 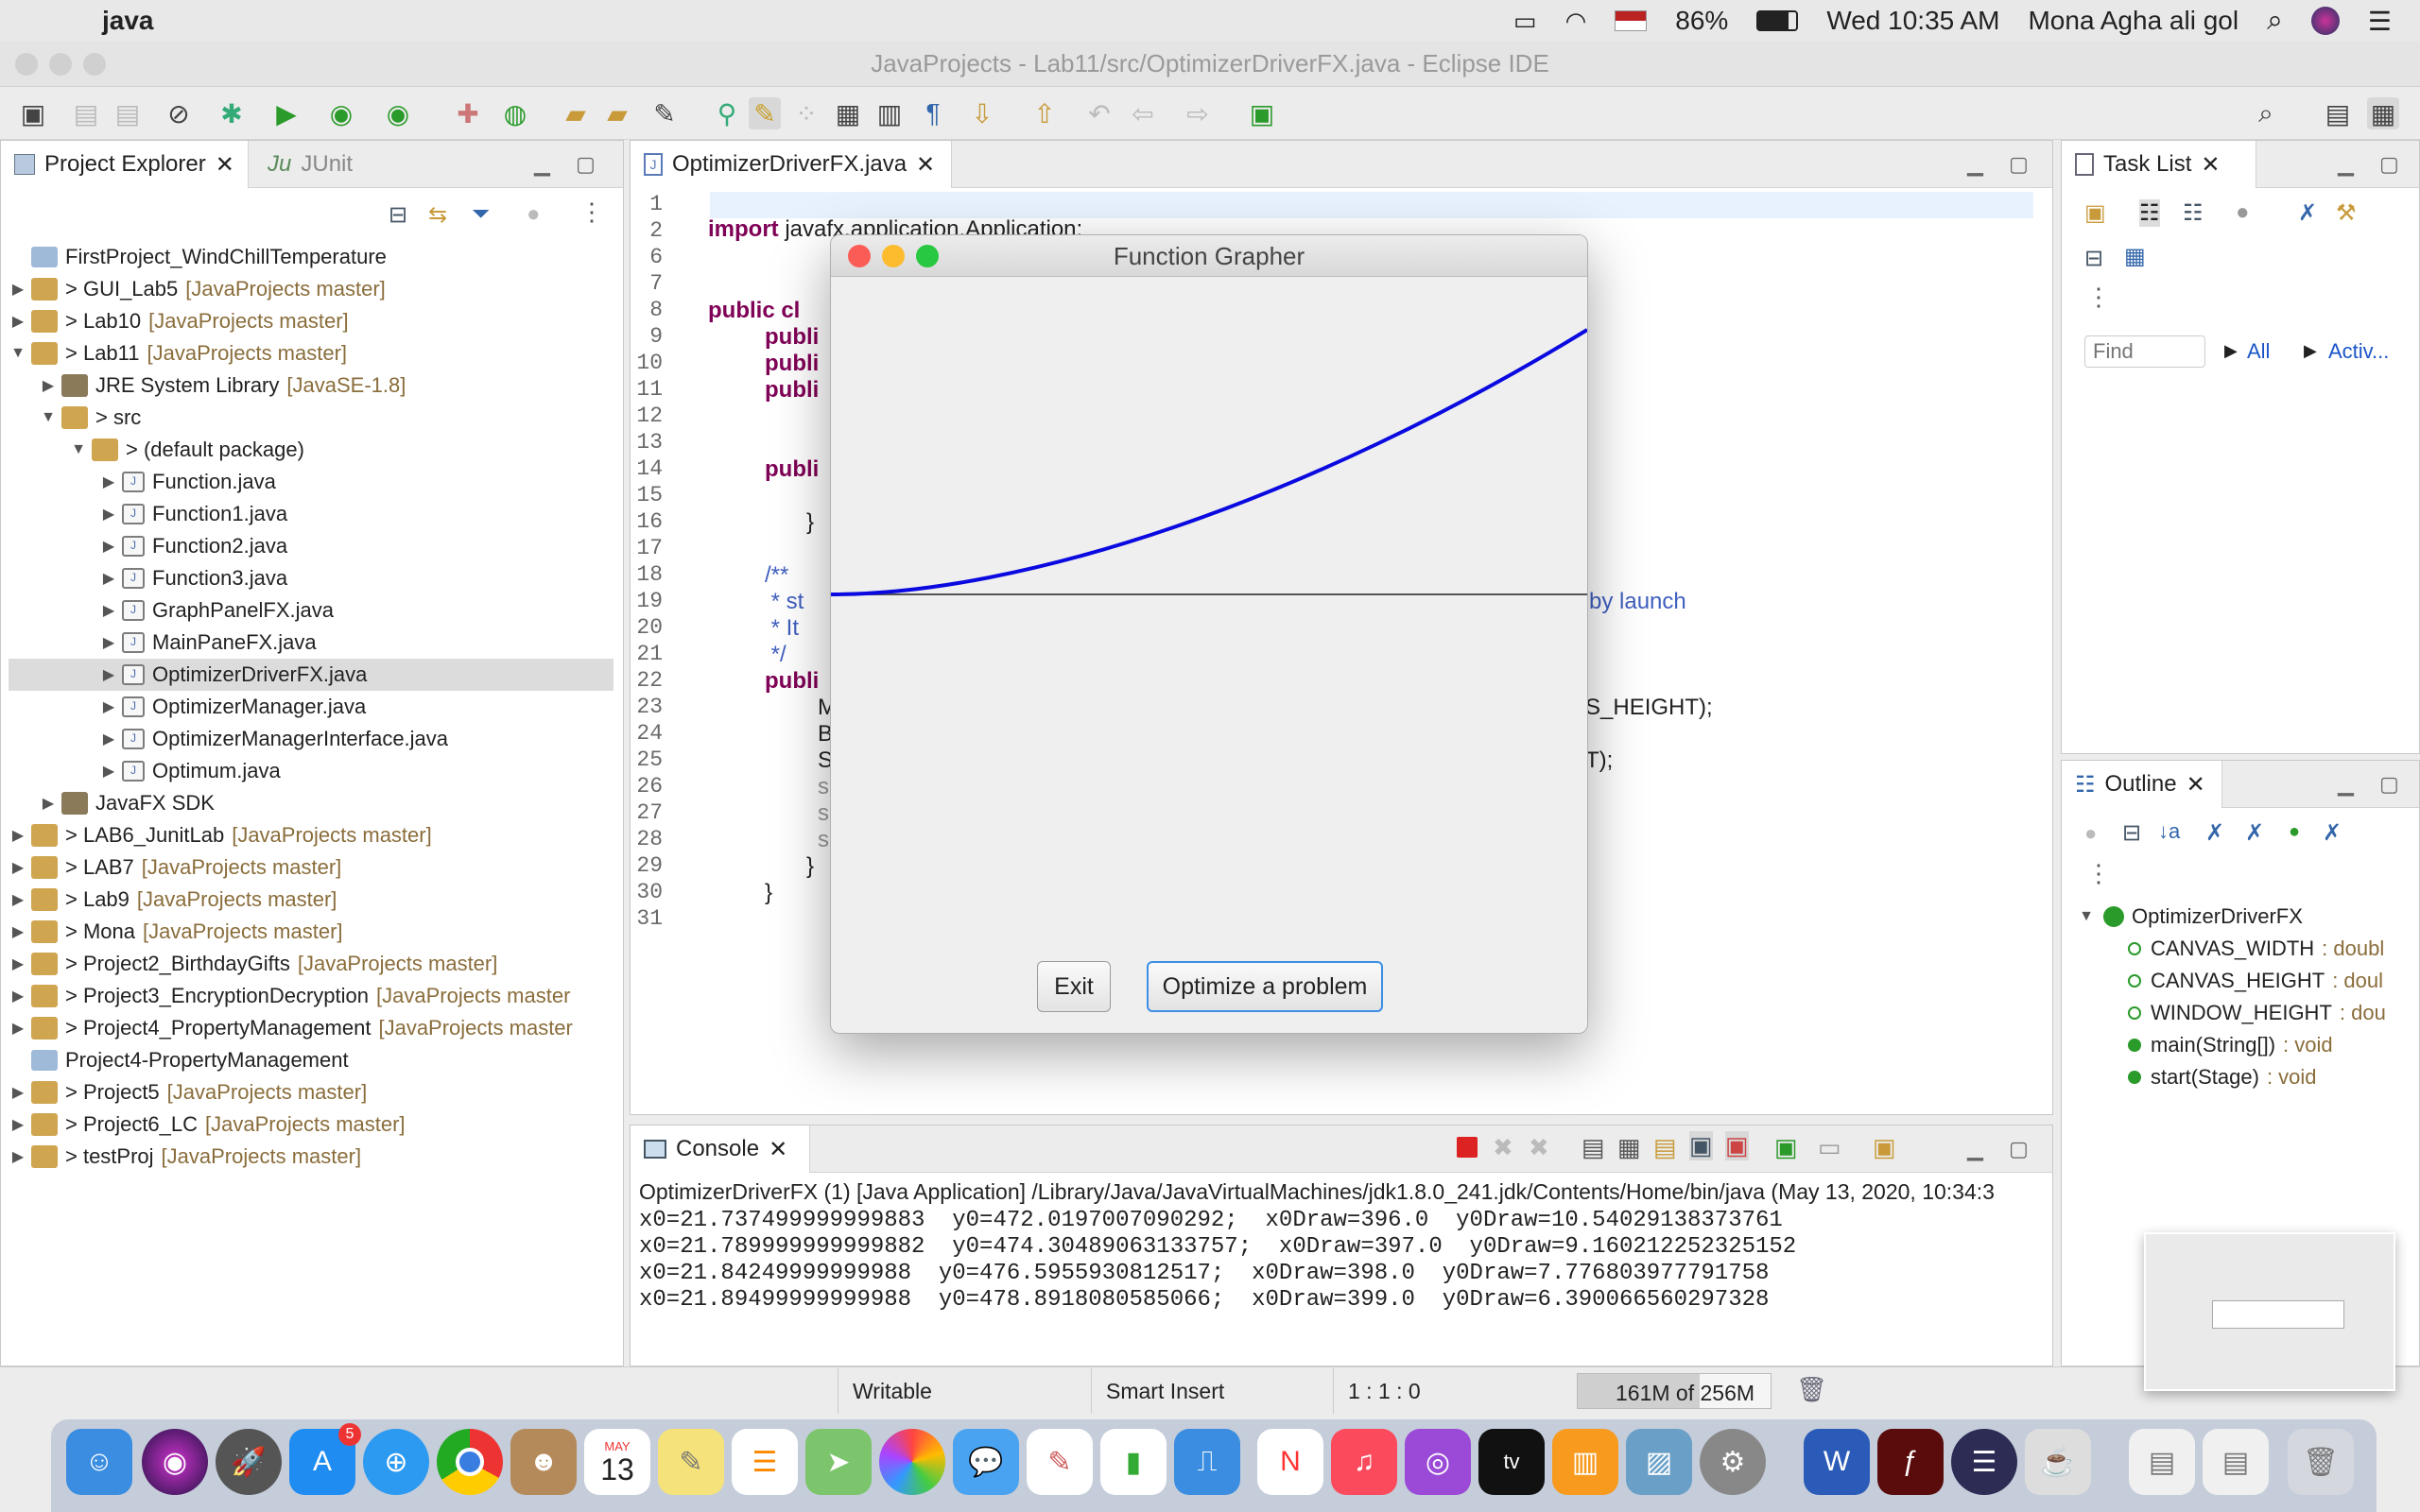 What do you see at coordinates (311, 385) in the screenshot?
I see `tree-item: ▶ JRE System Library [JavaSE-1.8]` at bounding box center [311, 385].